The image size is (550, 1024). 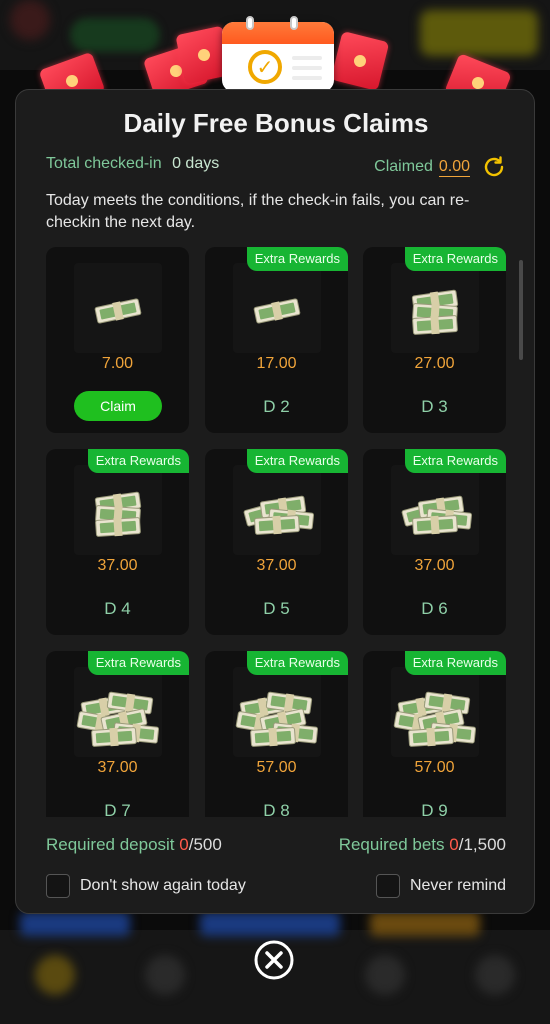 I want to click on claimed-amount: Claimed 0.00, so click(x=440, y=167).